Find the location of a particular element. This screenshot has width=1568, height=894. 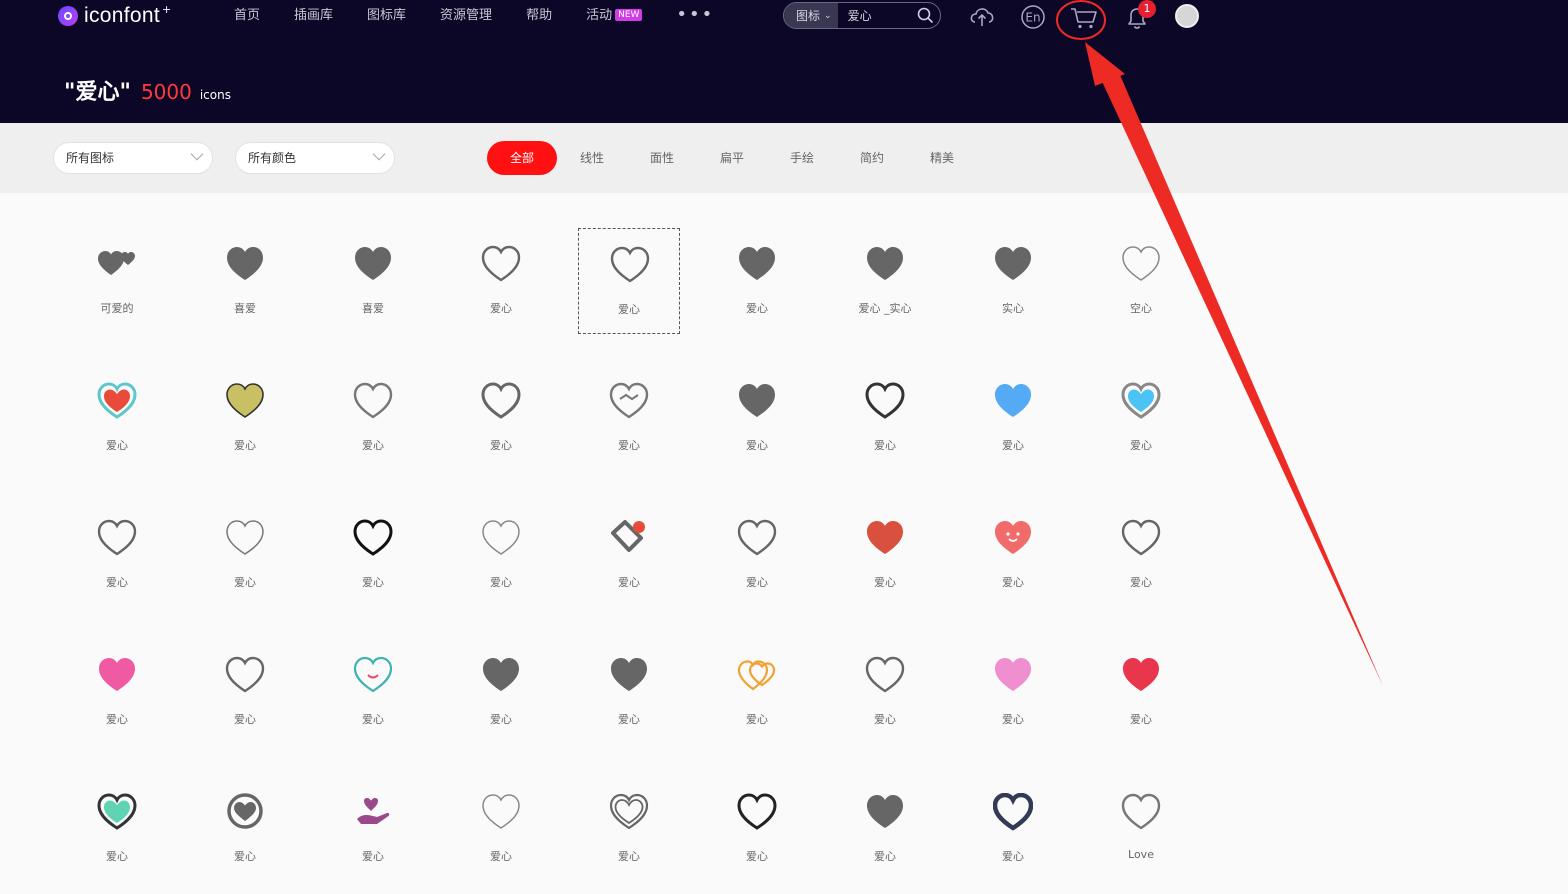

icon-card-label: 实心 is located at coordinates (1013, 308).